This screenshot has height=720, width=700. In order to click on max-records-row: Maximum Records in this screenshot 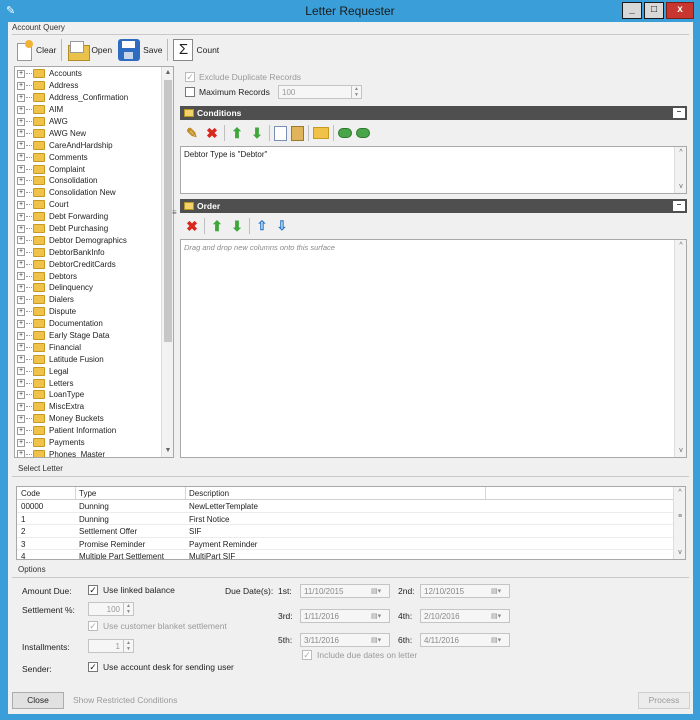, I will do `click(227, 92)`.